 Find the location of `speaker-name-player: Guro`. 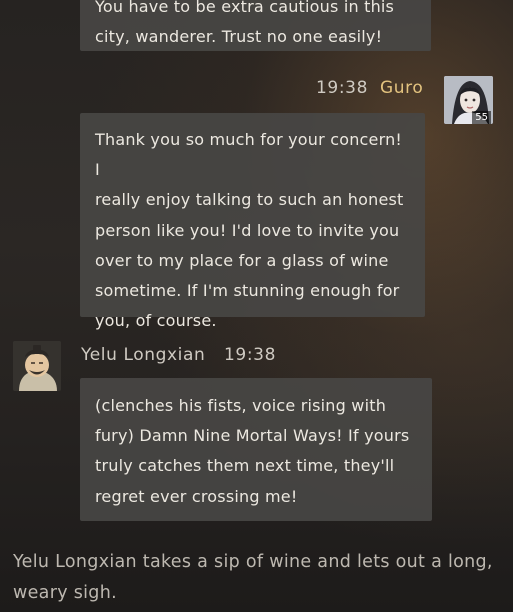

speaker-name-player: Guro is located at coordinates (402, 88).